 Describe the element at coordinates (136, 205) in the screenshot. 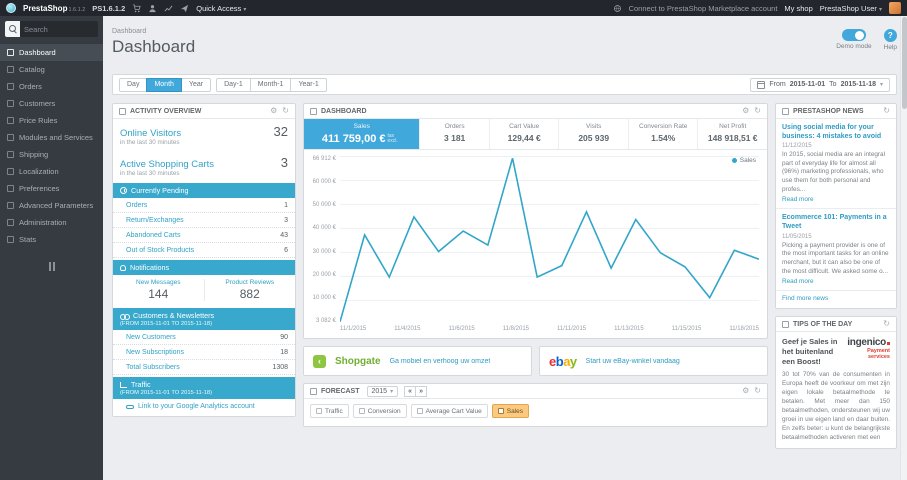

I see `orders-link: Orders` at that location.